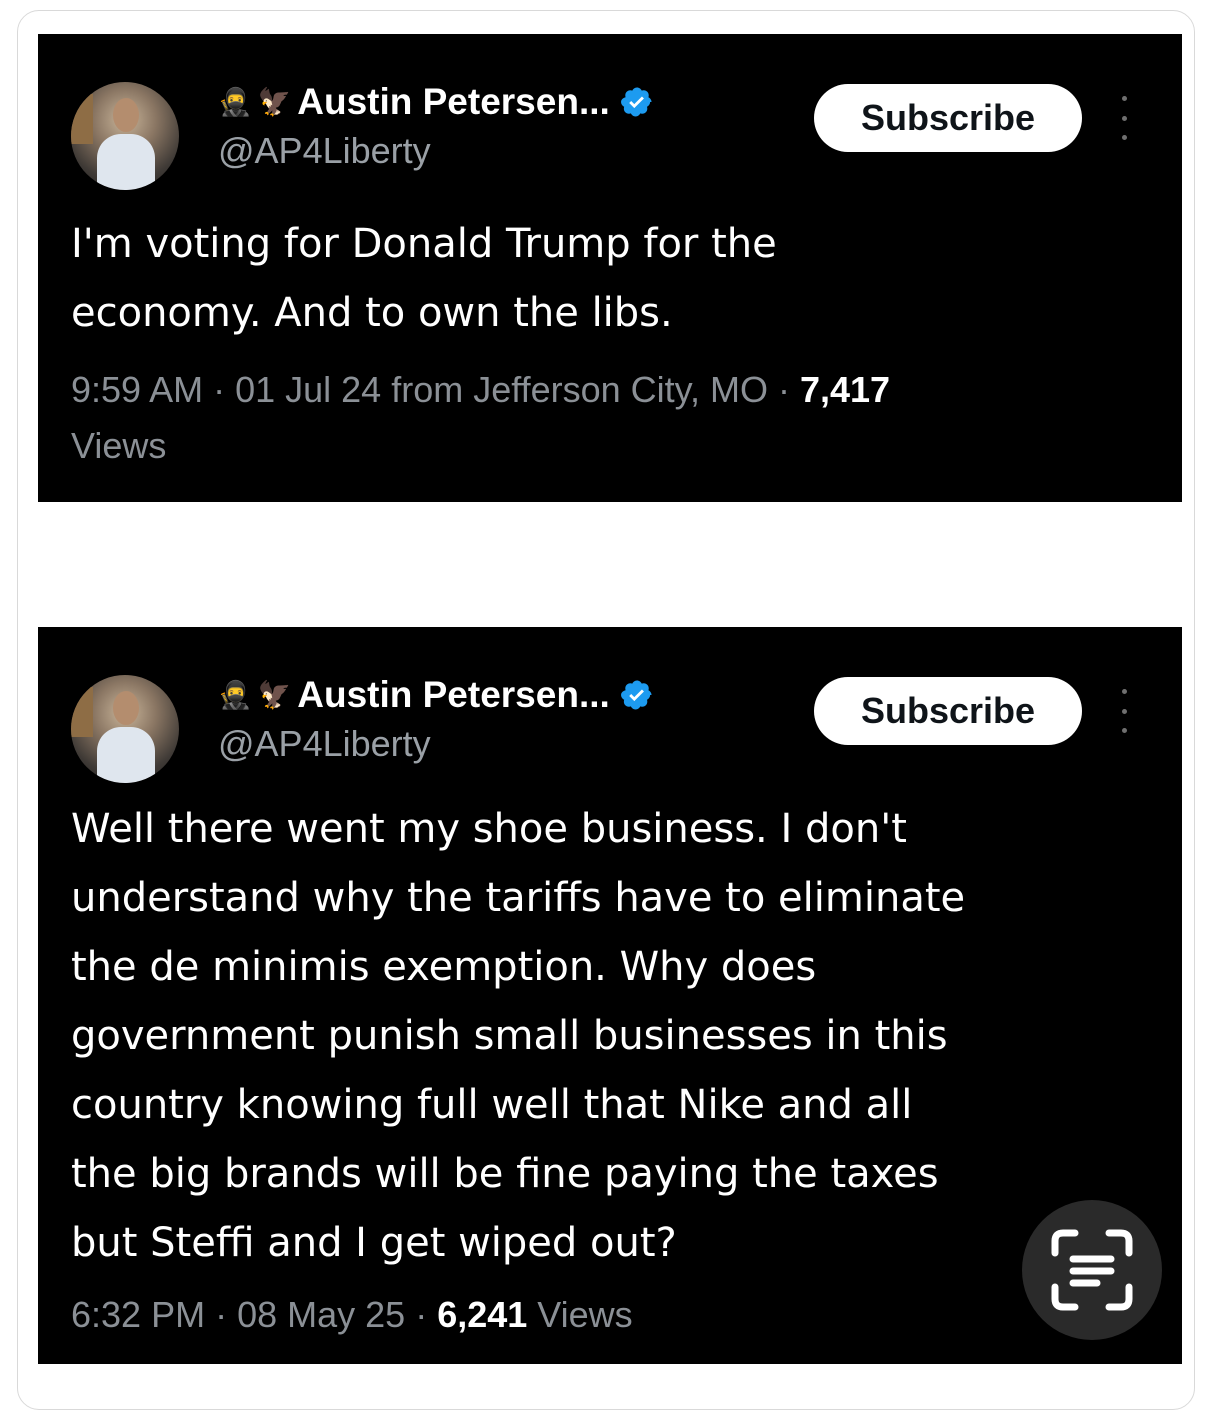 This screenshot has height=1410, width=1211. I want to click on views-count: 7,417, so click(845, 389).